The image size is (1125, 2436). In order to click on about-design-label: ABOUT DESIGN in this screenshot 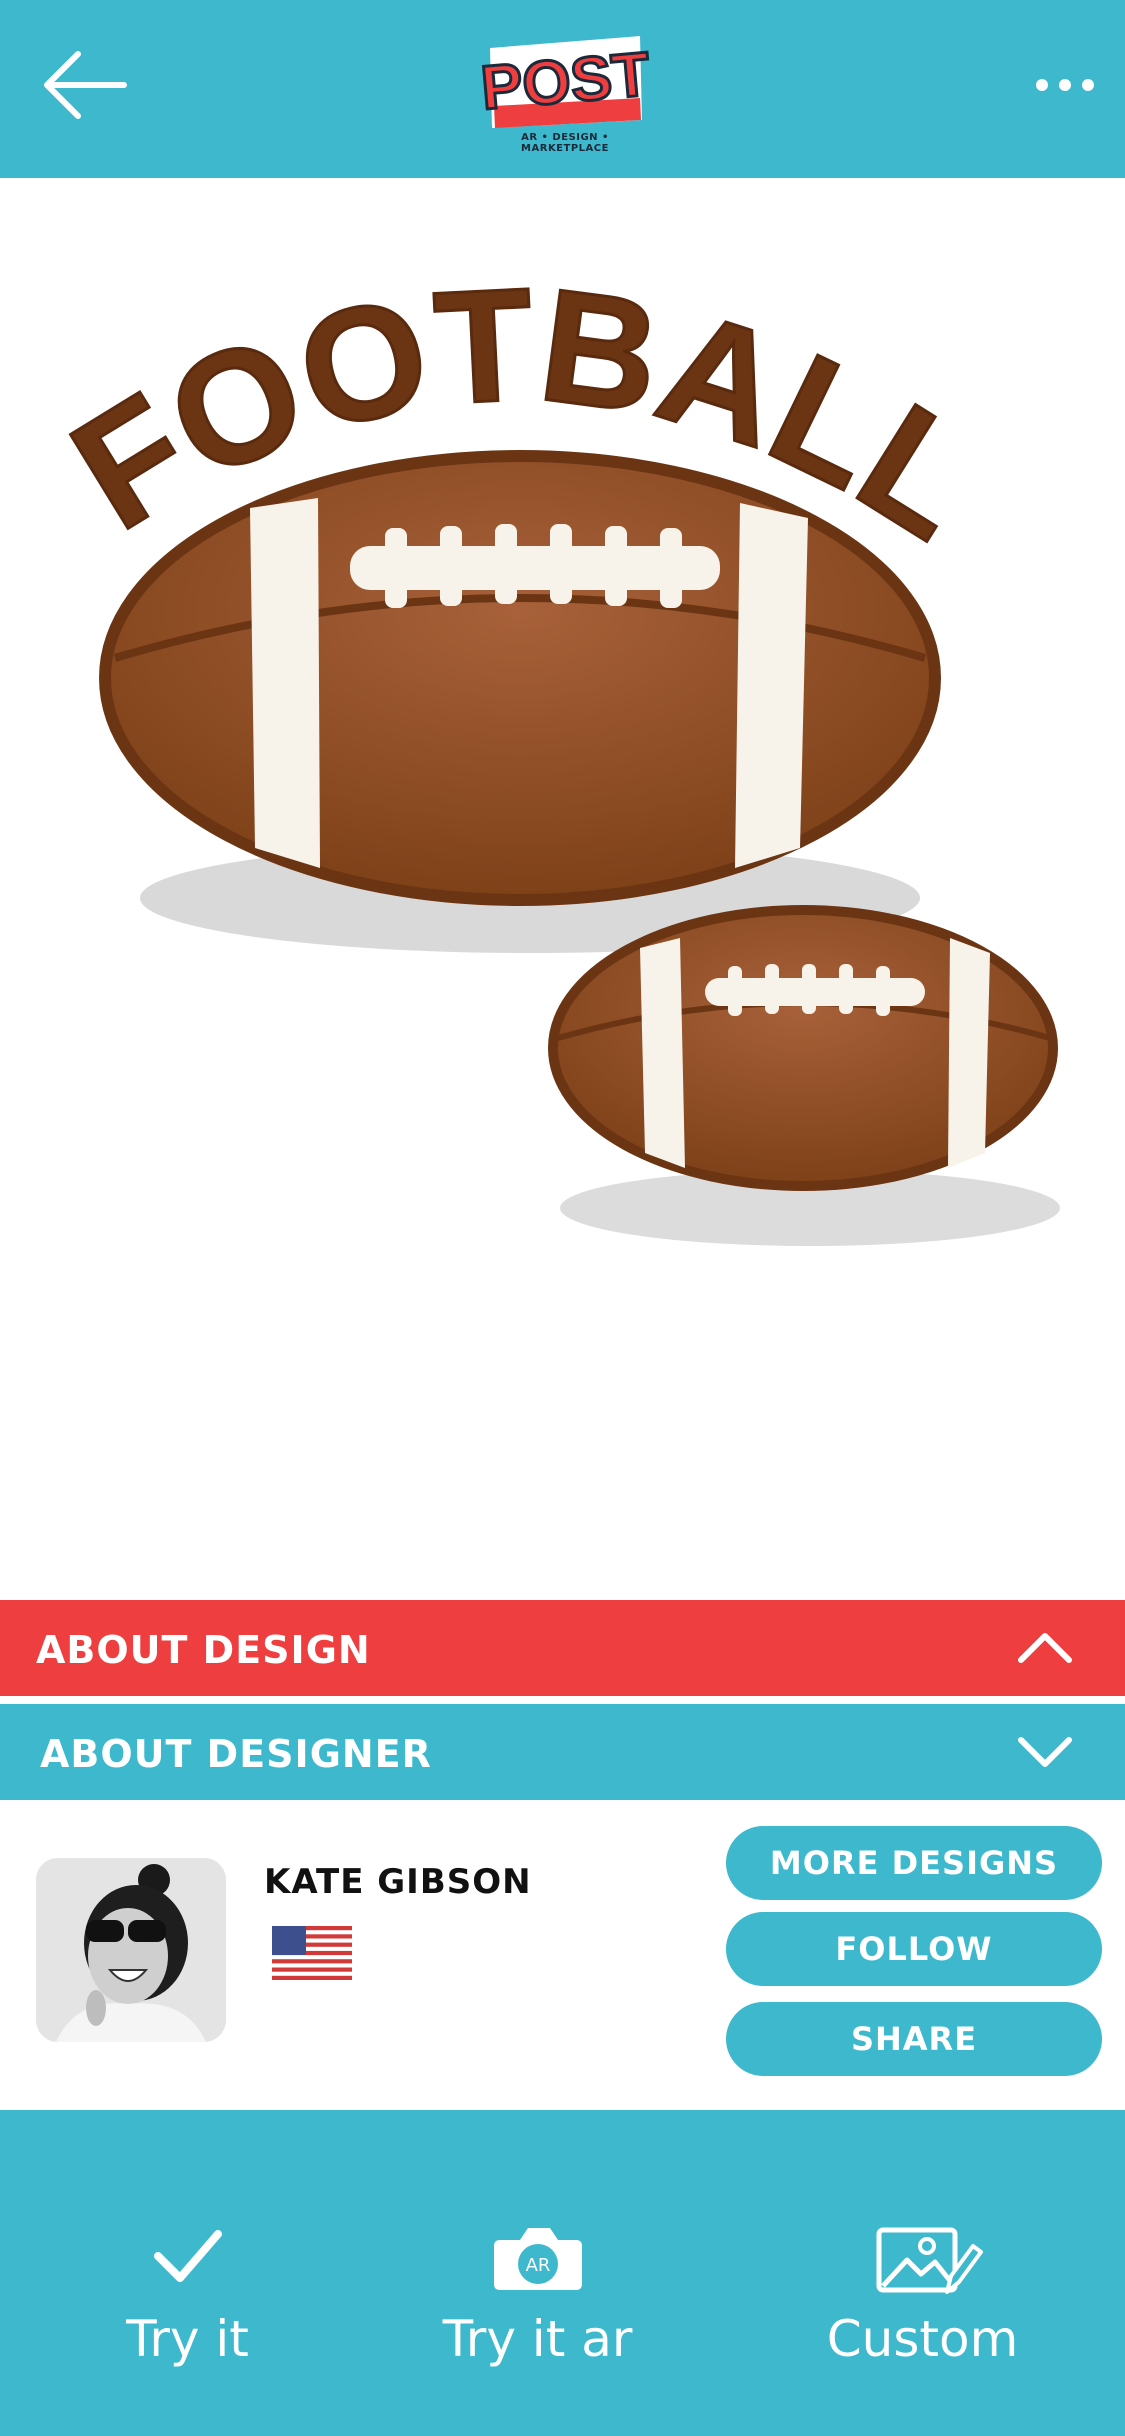, I will do `click(203, 1650)`.